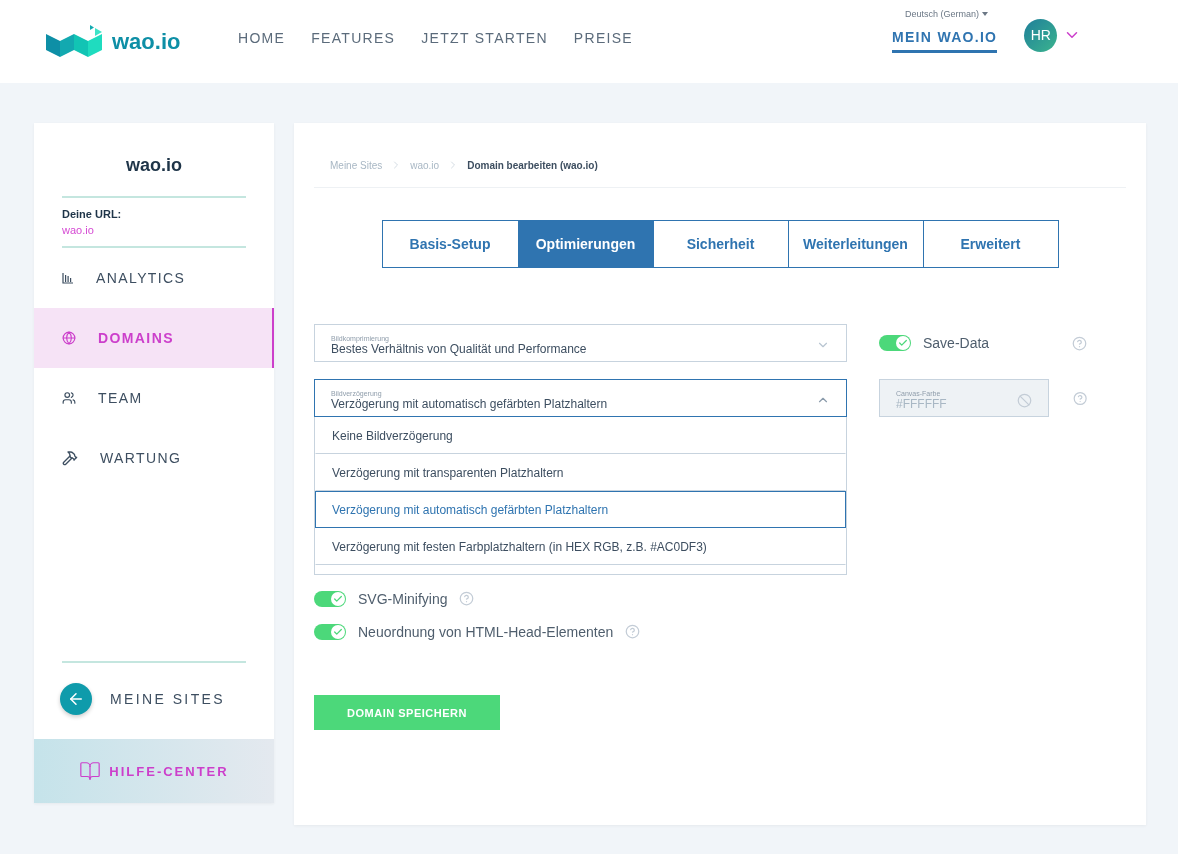 This screenshot has height=854, width=1178. What do you see at coordinates (154, 398) in the screenshot?
I see `sidebar-item: TEAM` at bounding box center [154, 398].